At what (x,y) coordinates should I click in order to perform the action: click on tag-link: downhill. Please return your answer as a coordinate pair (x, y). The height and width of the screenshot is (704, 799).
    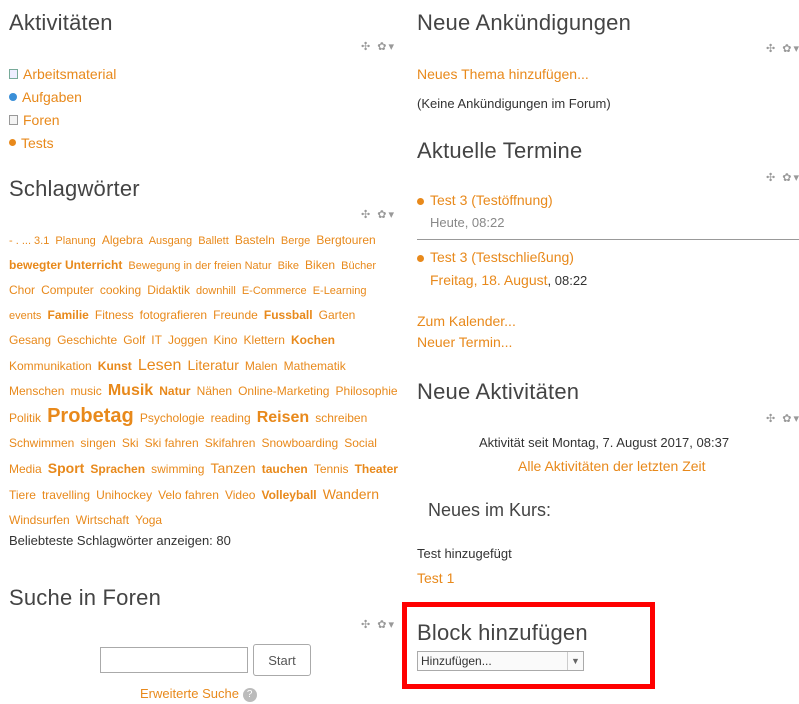
    Looking at the image, I should click on (216, 291).